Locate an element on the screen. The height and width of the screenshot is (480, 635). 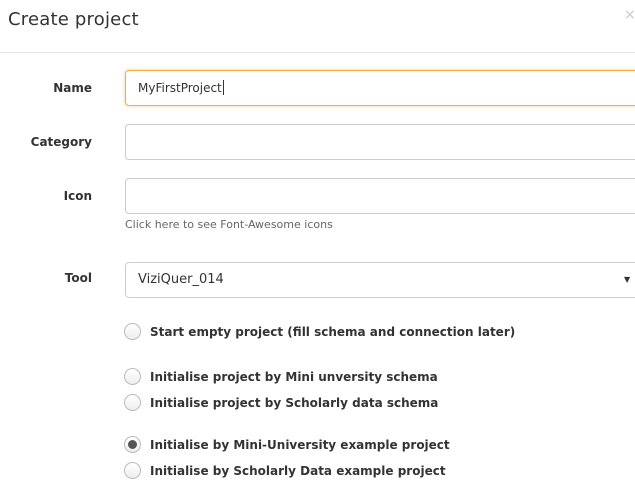
dialog-title: Create project is located at coordinates (73, 19).